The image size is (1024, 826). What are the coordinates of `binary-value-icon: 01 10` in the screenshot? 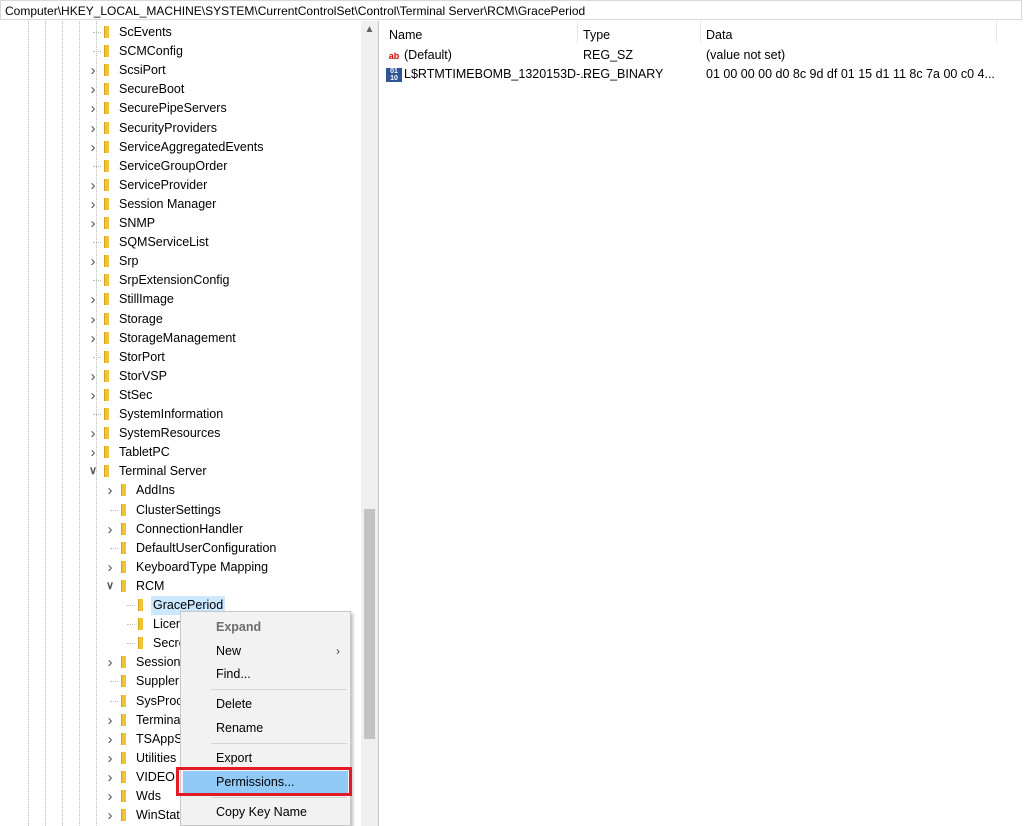 It's located at (394, 75).